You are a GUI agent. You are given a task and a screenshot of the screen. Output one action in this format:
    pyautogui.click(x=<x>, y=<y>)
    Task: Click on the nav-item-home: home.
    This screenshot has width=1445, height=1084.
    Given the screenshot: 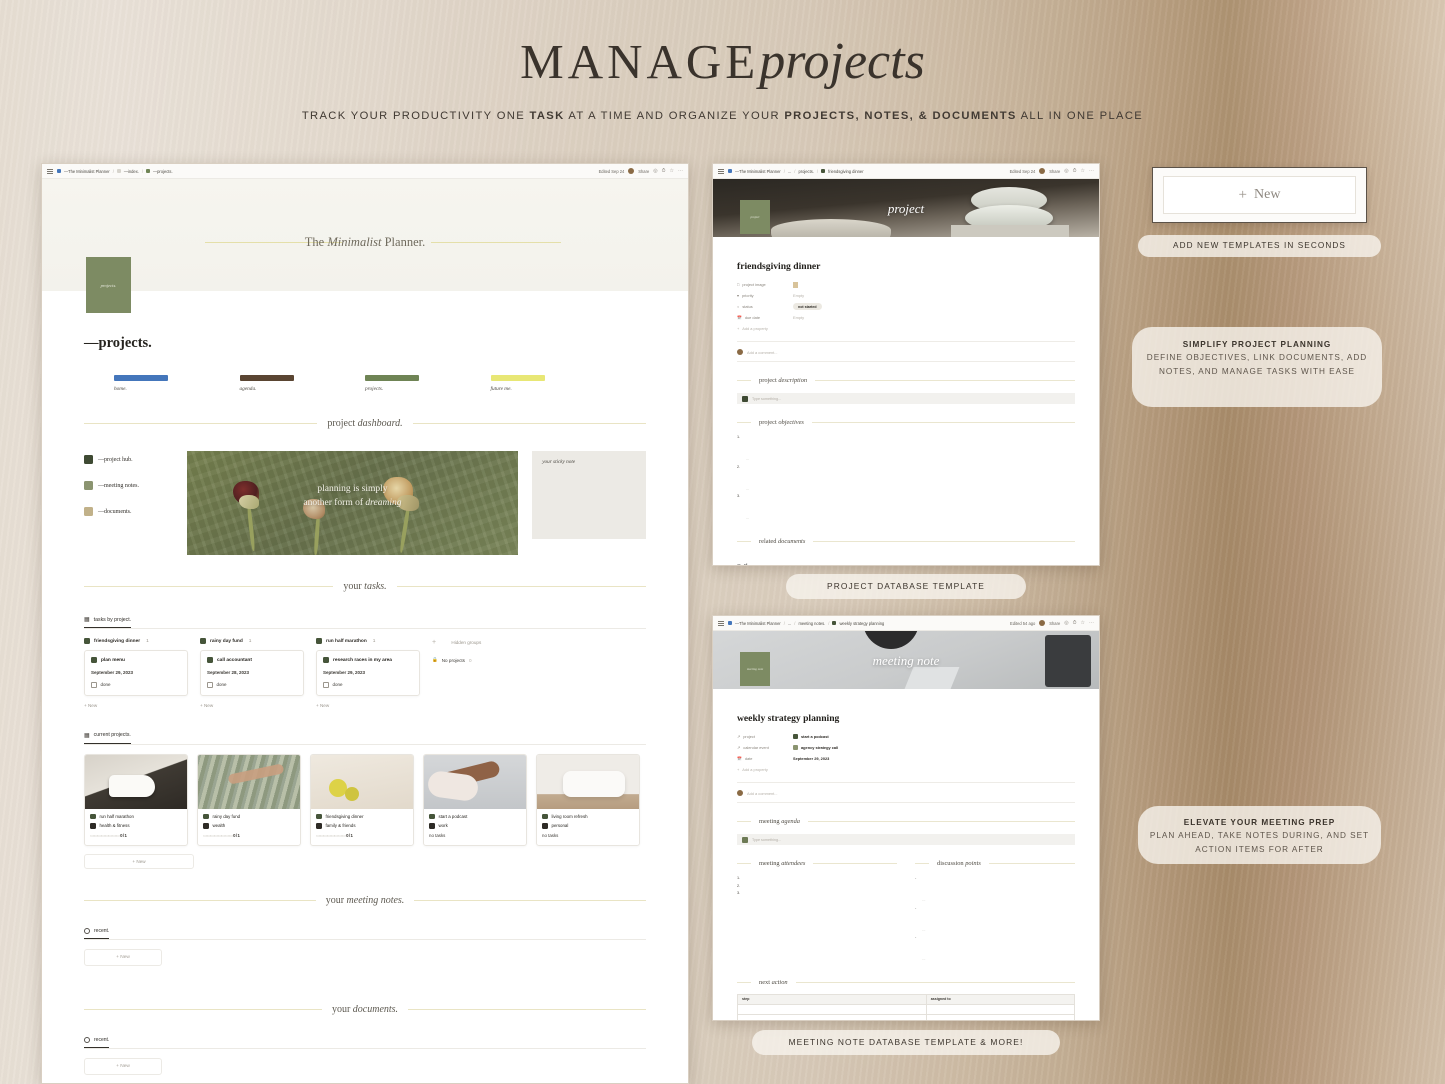 What is the action you would take?
    pyautogui.click(x=177, y=383)
    